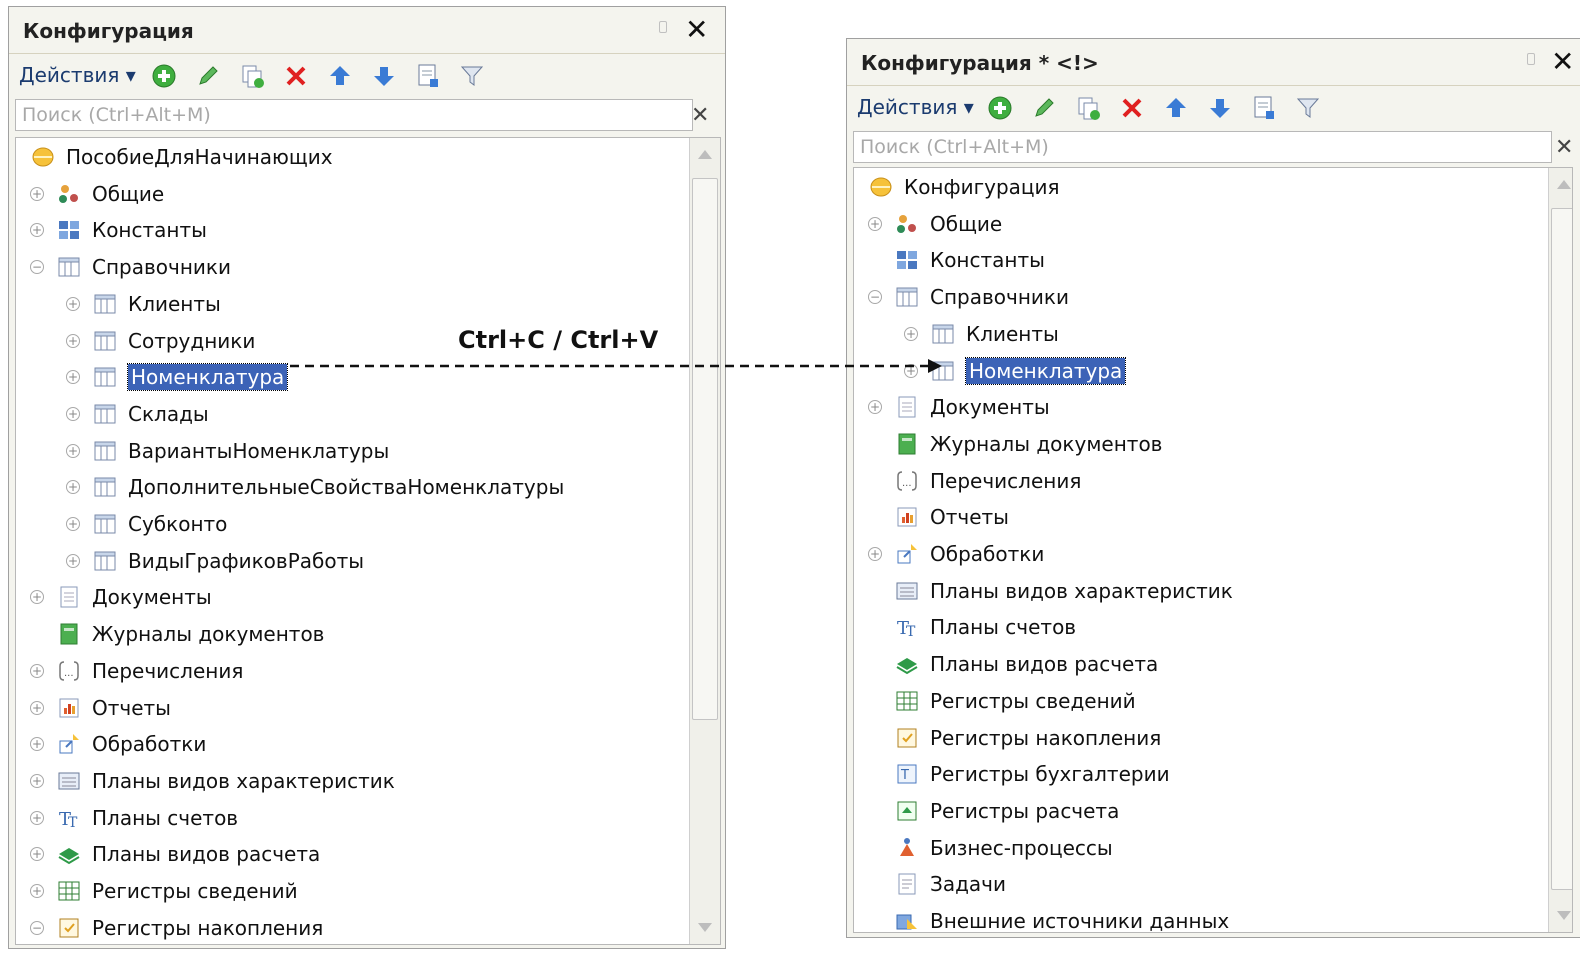 Image resolution: width=1580 pixels, height=953 pixels. Describe the element at coordinates (616, 366) in the screenshot. I see `drag-arrow` at that location.